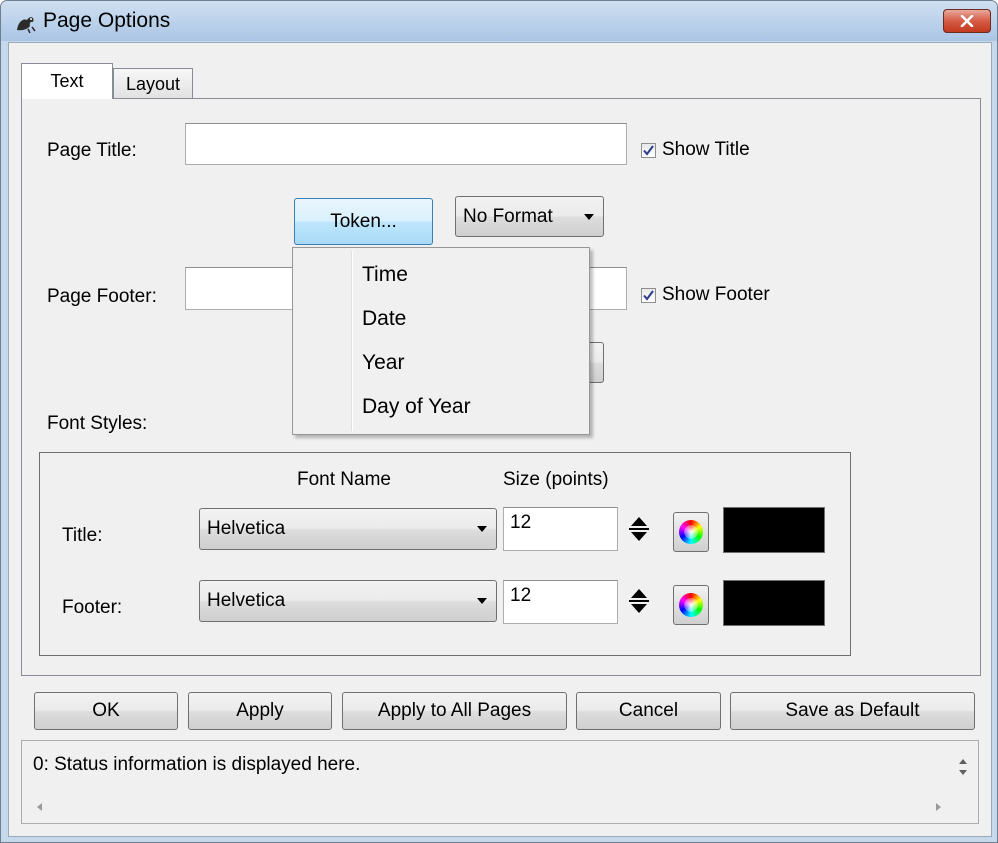  What do you see at coordinates (383, 362) in the screenshot?
I see `menu-item-year-label: Year` at bounding box center [383, 362].